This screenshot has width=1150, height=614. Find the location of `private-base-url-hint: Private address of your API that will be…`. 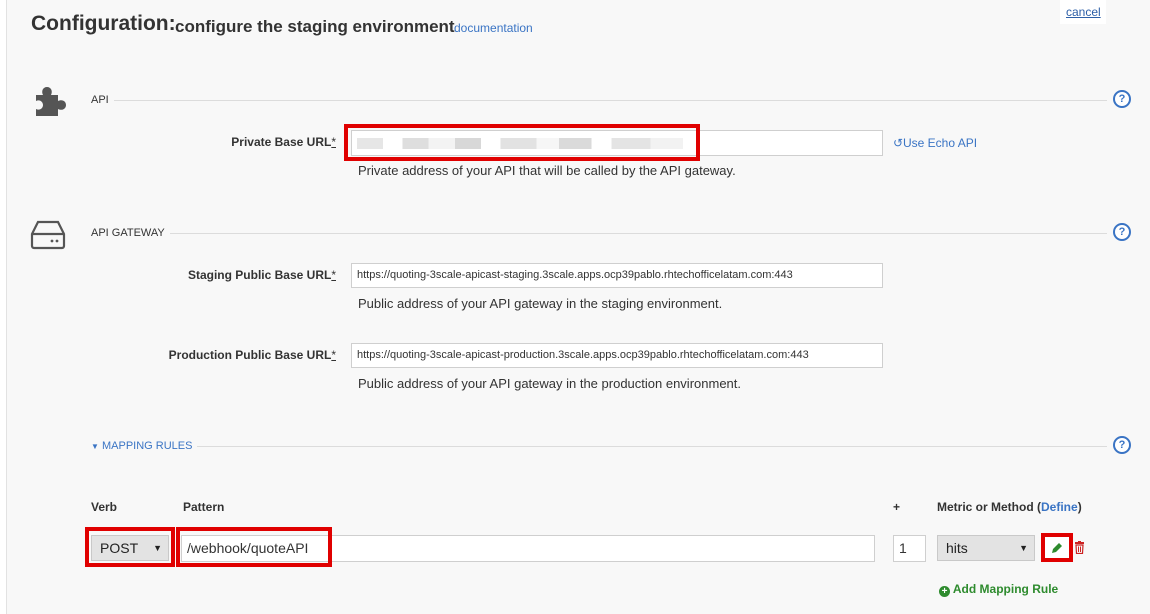

private-base-url-hint: Private address of your API that will be… is located at coordinates (547, 170).